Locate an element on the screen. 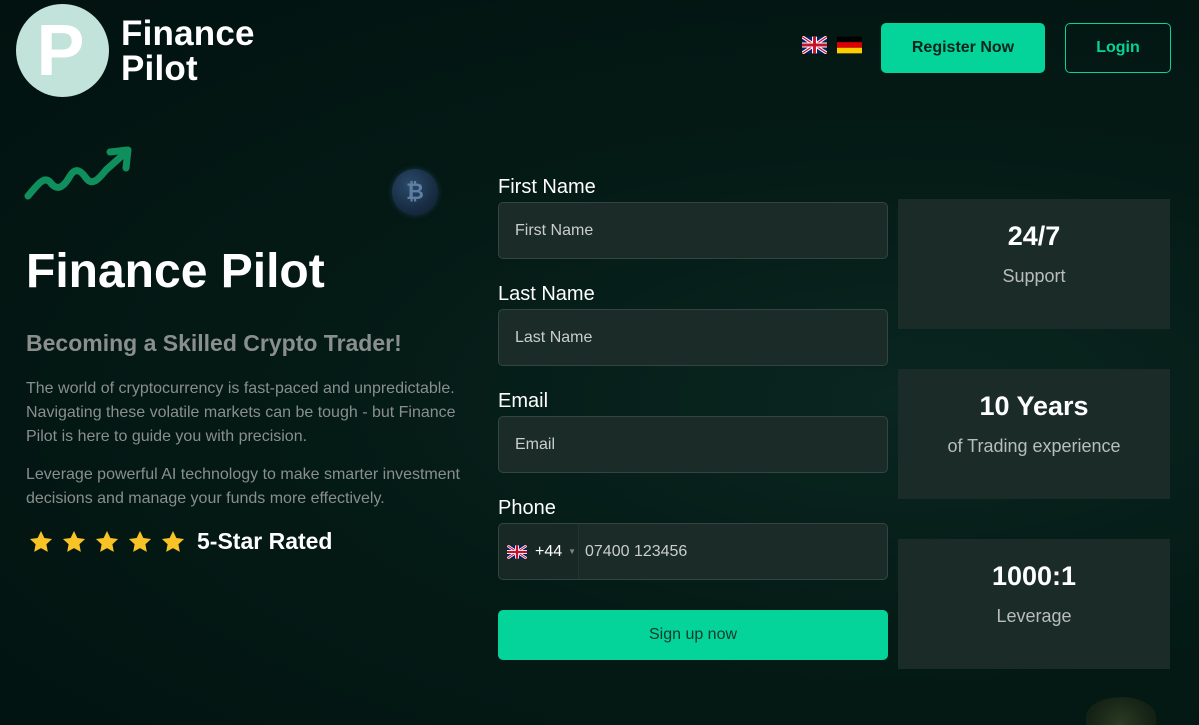 The image size is (1199, 725). language-switcher is located at coordinates (832, 45).